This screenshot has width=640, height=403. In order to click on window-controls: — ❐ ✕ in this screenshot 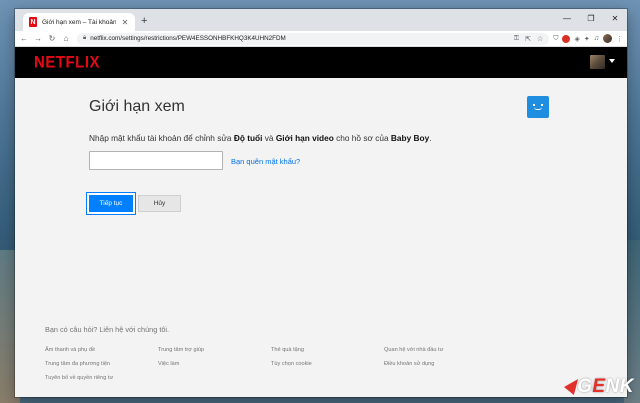, I will do `click(591, 18)`.